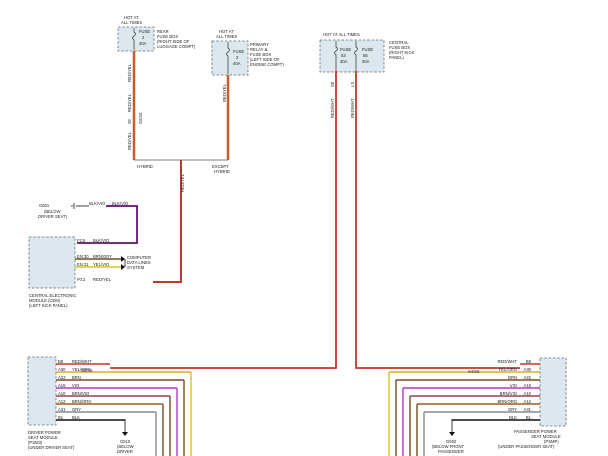  What do you see at coordinates (396, 57) in the screenshot?
I see `fuse-location: PANEL)` at bounding box center [396, 57].